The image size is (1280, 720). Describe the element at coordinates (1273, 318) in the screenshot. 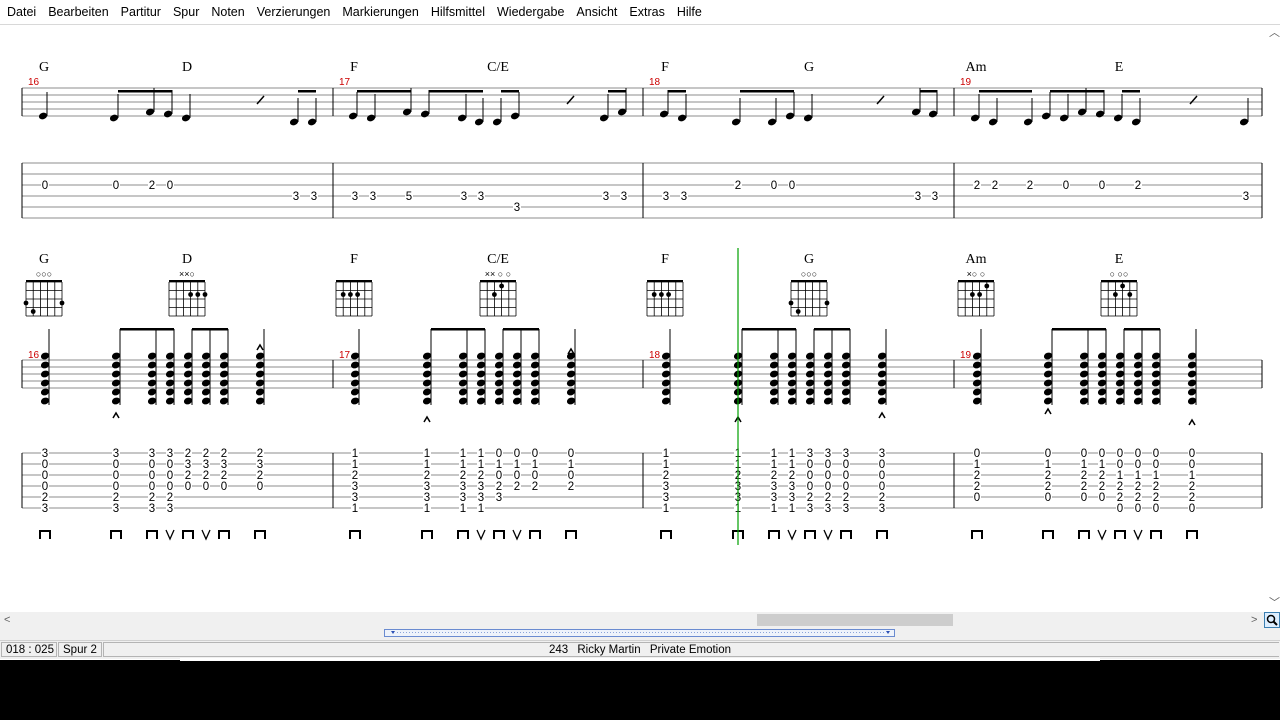

I see `vertical-scrollbar: ︿ ﹀` at that location.